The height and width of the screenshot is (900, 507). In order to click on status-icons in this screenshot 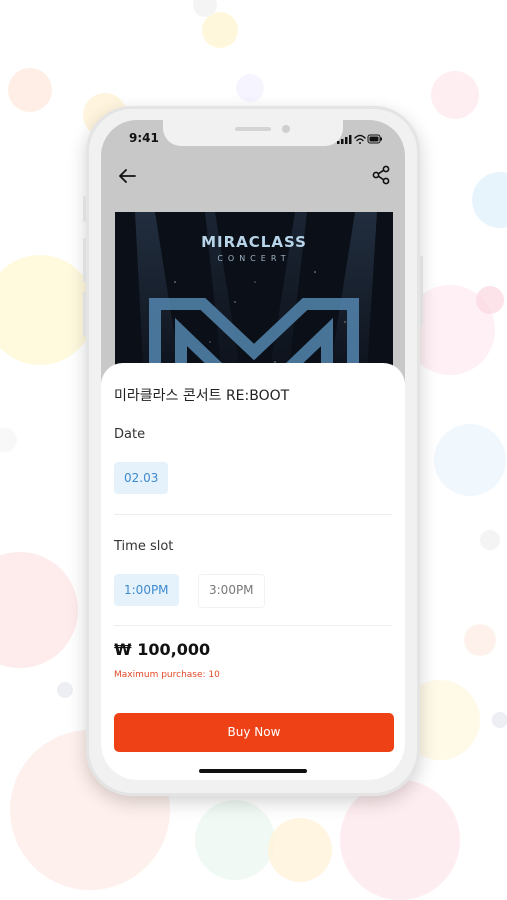, I will do `click(360, 139)`.